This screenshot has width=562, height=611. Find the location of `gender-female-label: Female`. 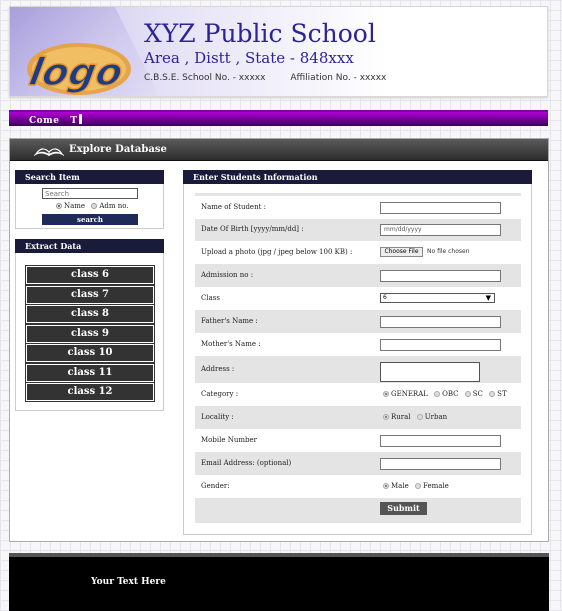

gender-female-label: Female is located at coordinates (435, 486).